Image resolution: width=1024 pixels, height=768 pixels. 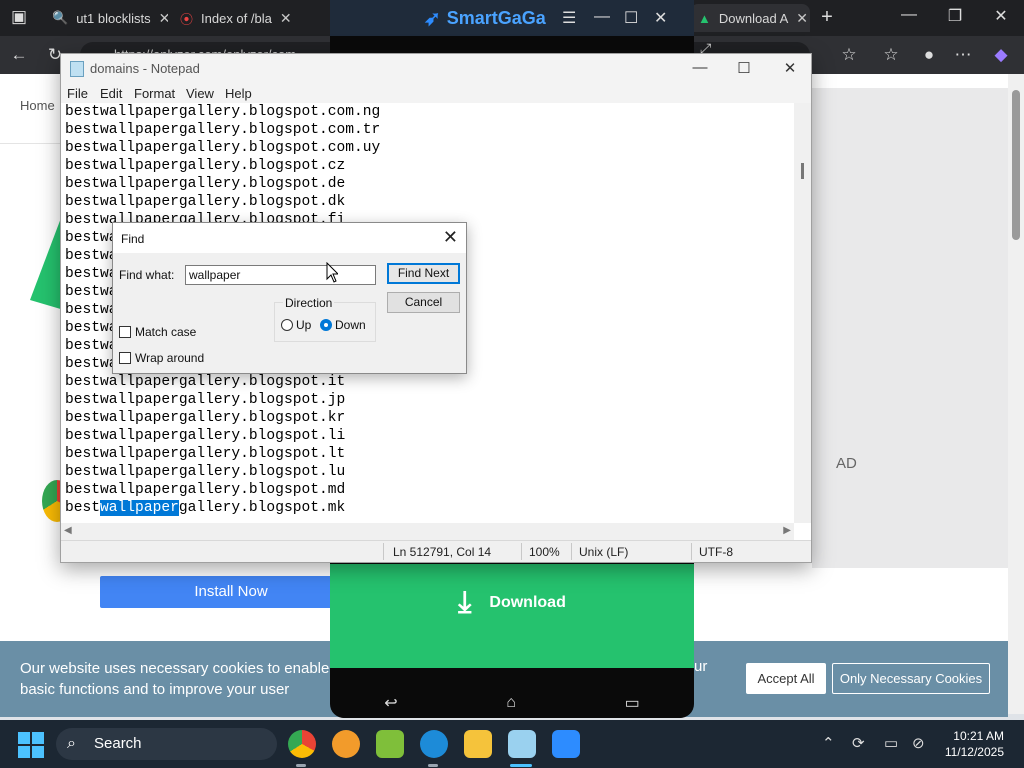 What do you see at coordinates (632, 703) in the screenshot?
I see `recents-icon: ▭` at bounding box center [632, 703].